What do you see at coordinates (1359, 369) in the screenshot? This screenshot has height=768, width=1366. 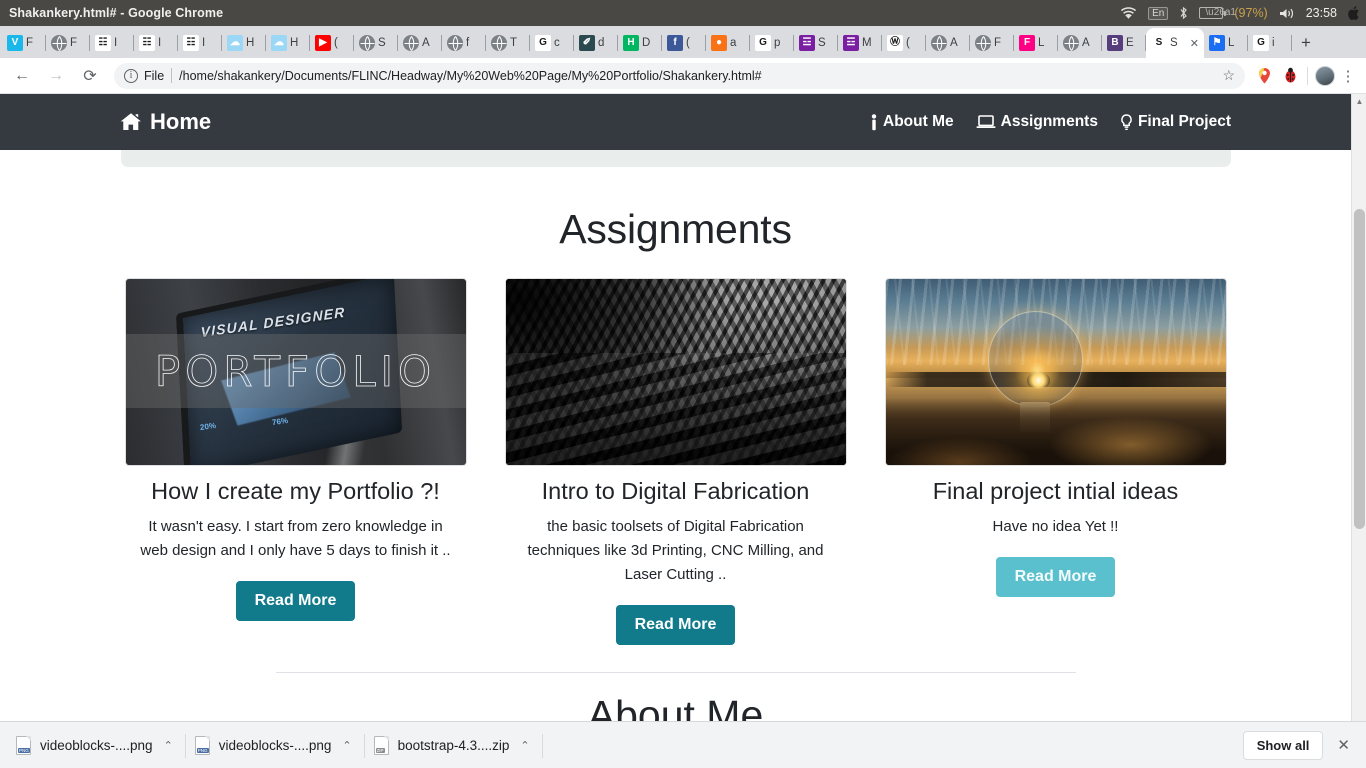 I see `scrollbar-thumb` at bounding box center [1359, 369].